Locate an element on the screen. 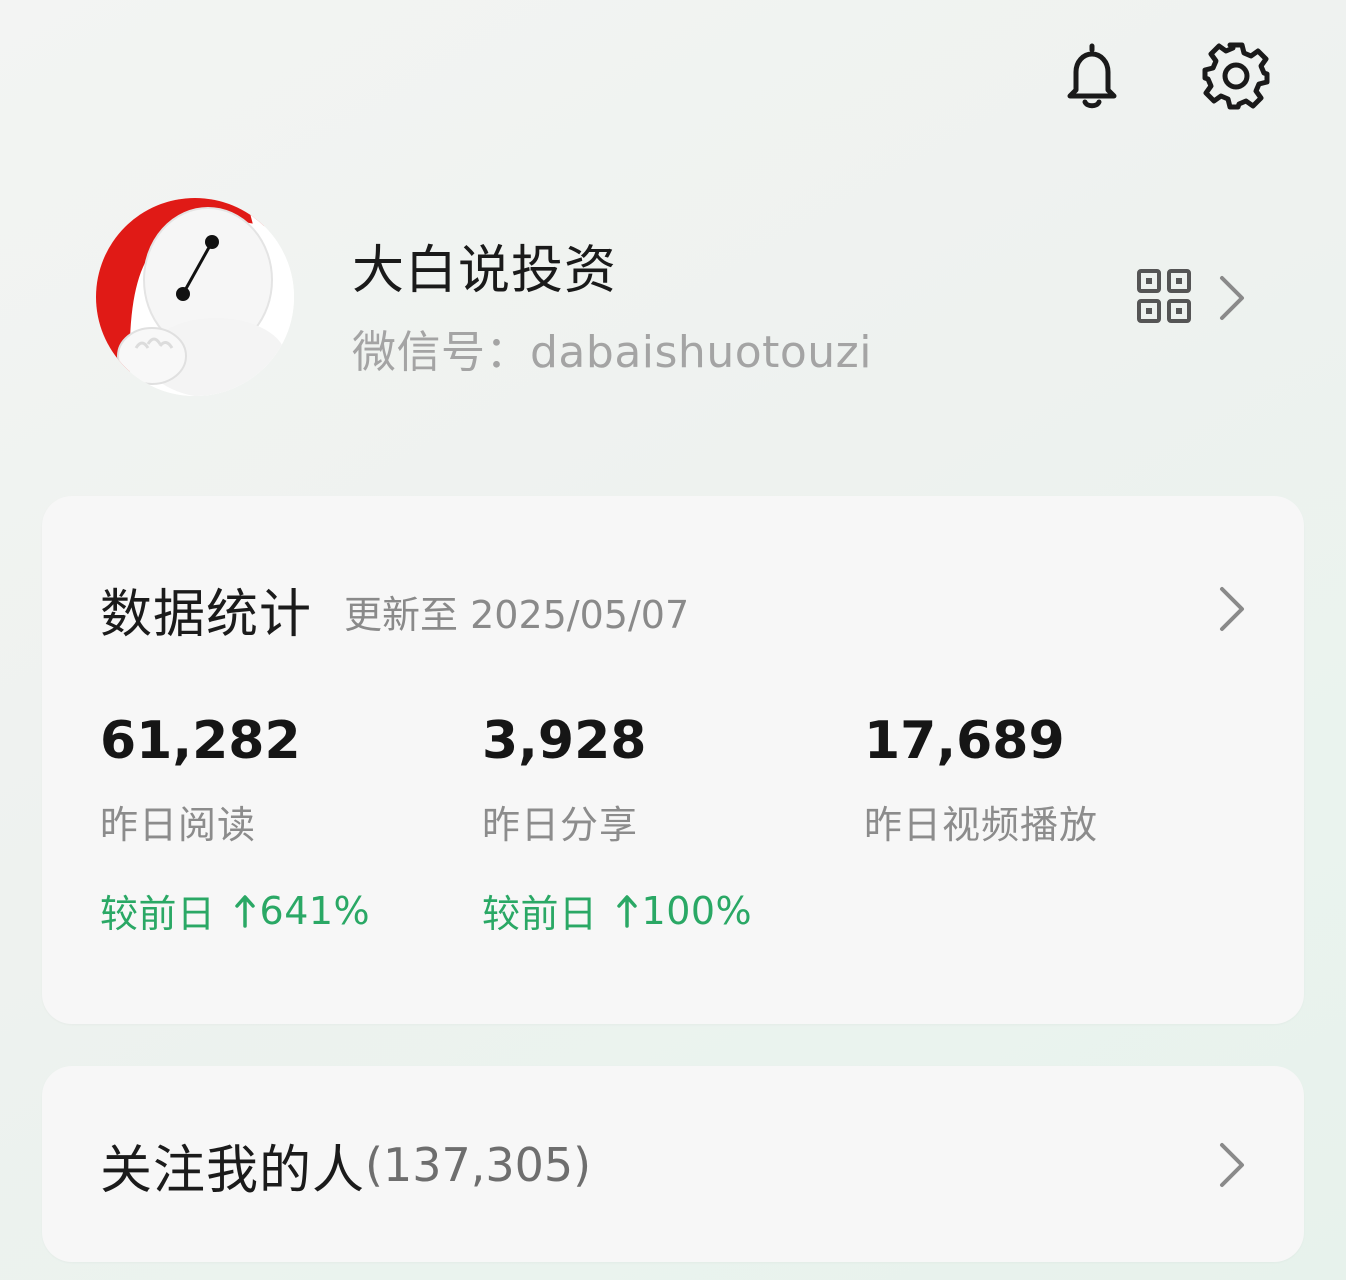 The height and width of the screenshot is (1280, 1346). metric-reads: 61,282 昨日阅读 较前日 641% is located at coordinates (291, 823).